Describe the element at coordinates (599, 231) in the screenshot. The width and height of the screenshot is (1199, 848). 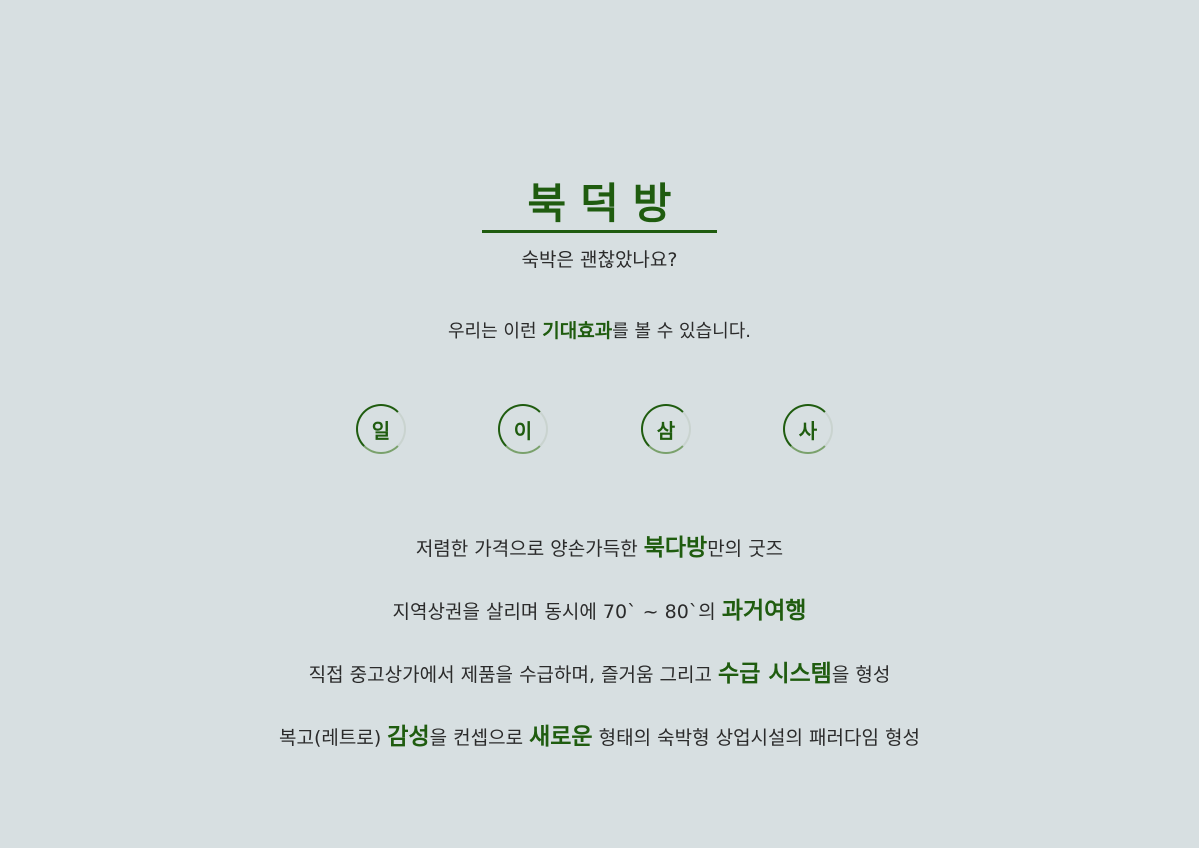
I see `brand-underline` at that location.